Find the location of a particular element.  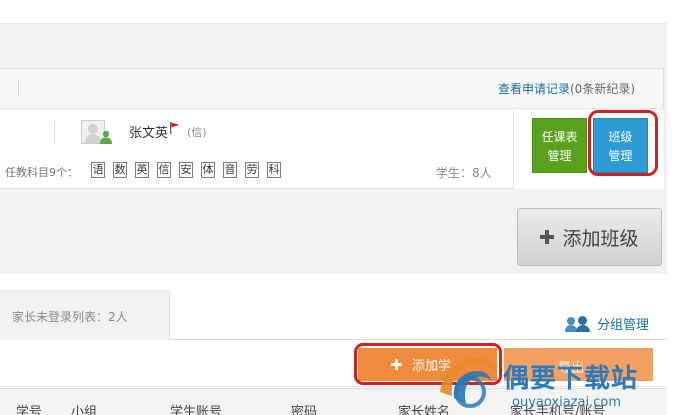

body-divider is located at coordinates (54, 133).